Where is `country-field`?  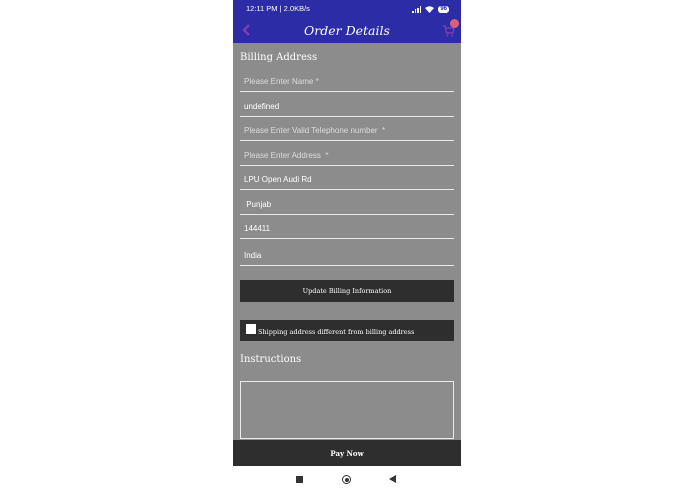
country-field is located at coordinates (347, 256).